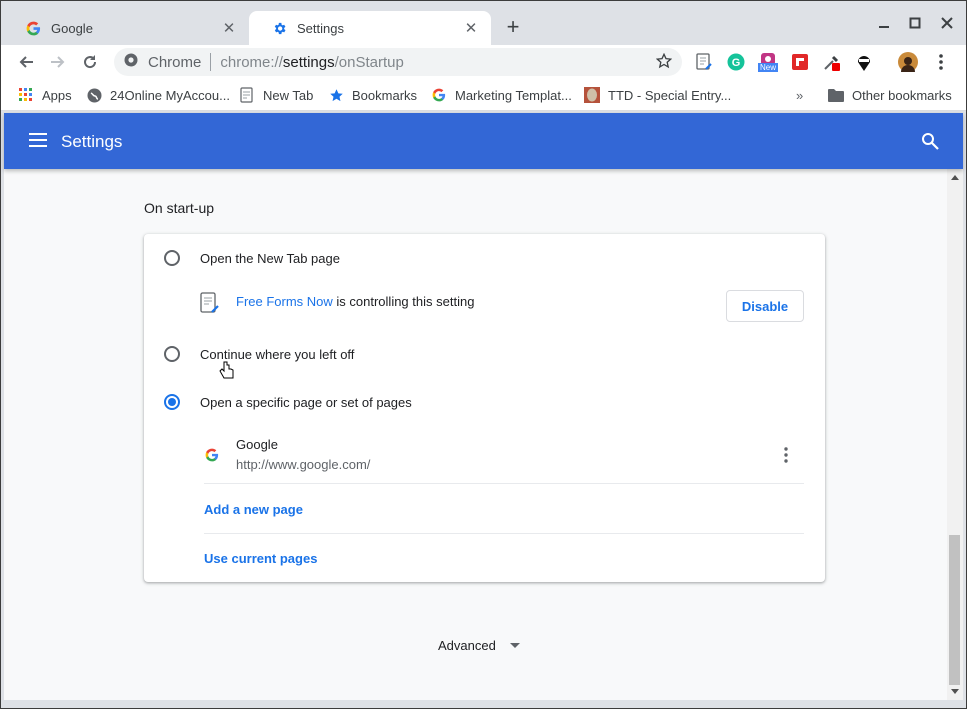 The width and height of the screenshot is (967, 709). What do you see at coordinates (955, 434) in the screenshot?
I see `scrollbar` at bounding box center [955, 434].